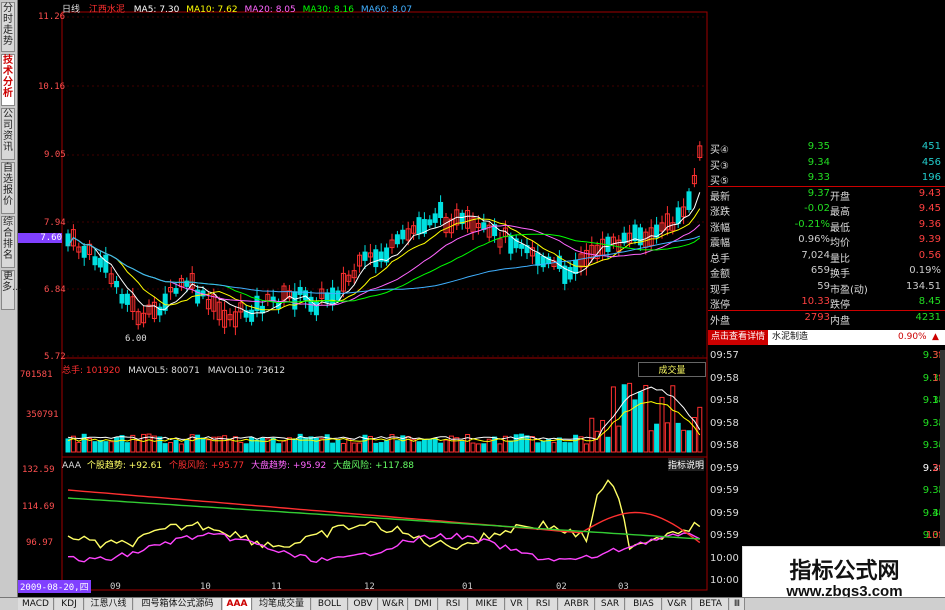  What do you see at coordinates (36, 375) in the screenshot?
I see `volume-tick: 701581` at bounding box center [36, 375].